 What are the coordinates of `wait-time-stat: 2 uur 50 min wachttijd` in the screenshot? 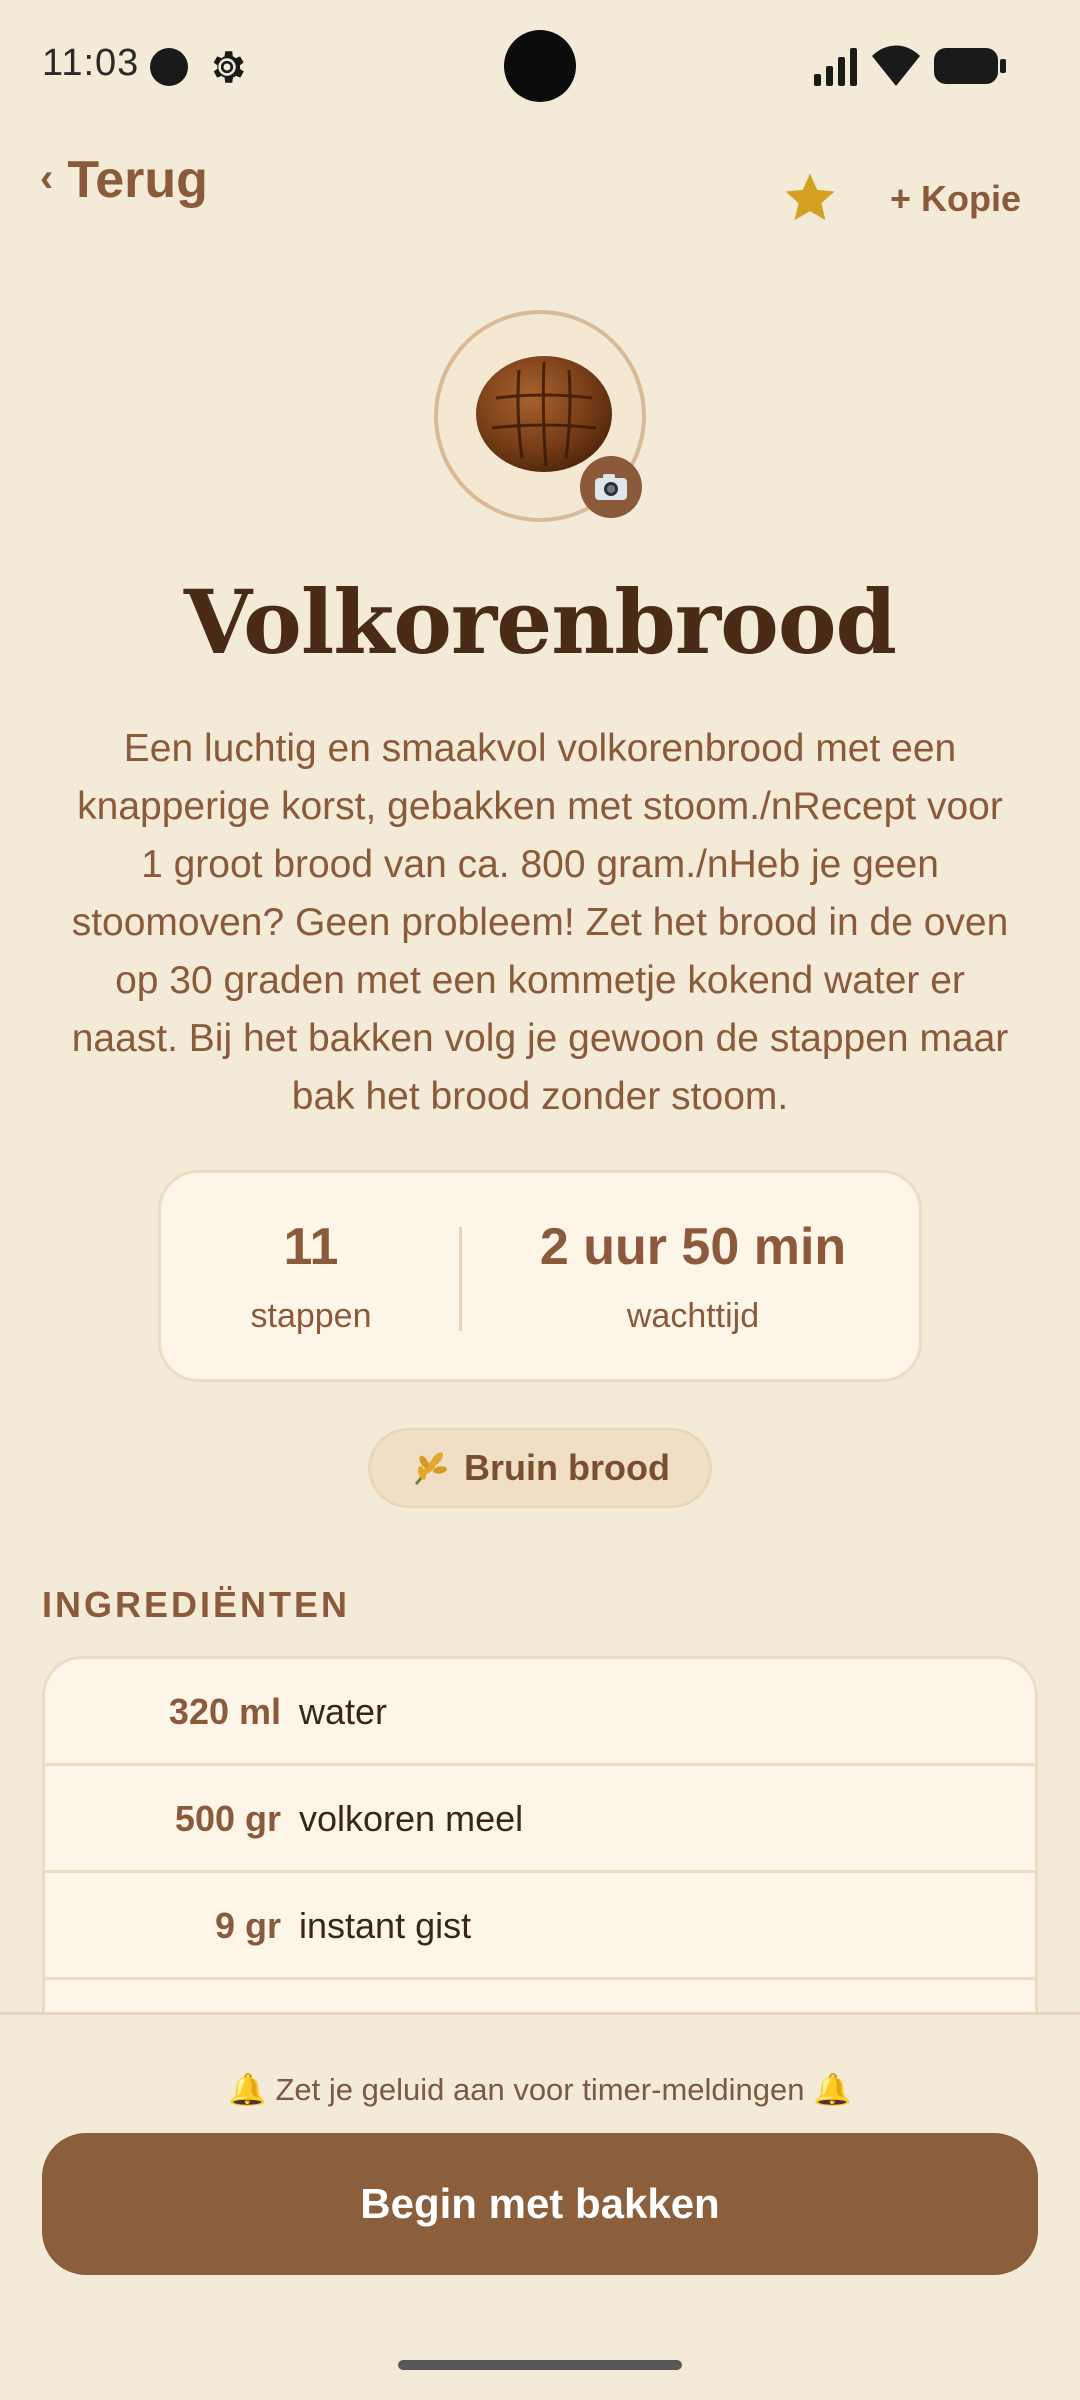 It's located at (693, 1276).